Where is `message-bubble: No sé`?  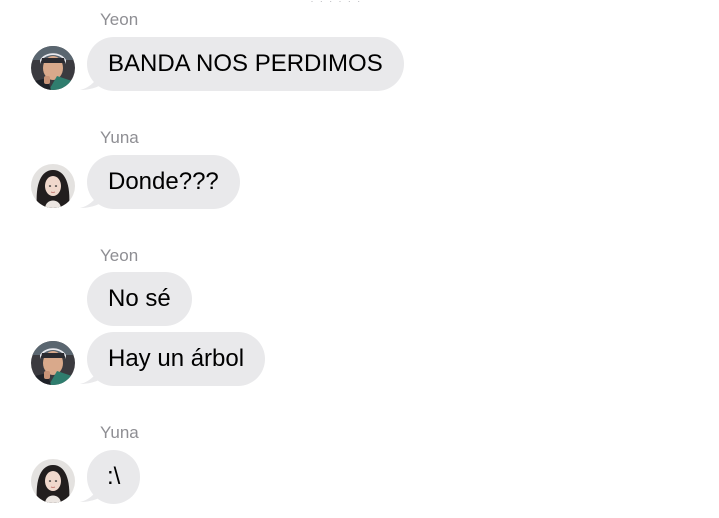
message-bubble: No sé is located at coordinates (139, 299).